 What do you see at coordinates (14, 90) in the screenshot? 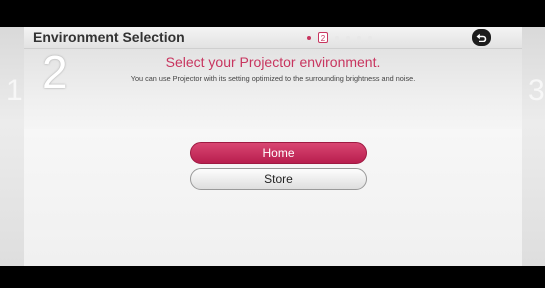
I see `previous-step-number: 1` at bounding box center [14, 90].